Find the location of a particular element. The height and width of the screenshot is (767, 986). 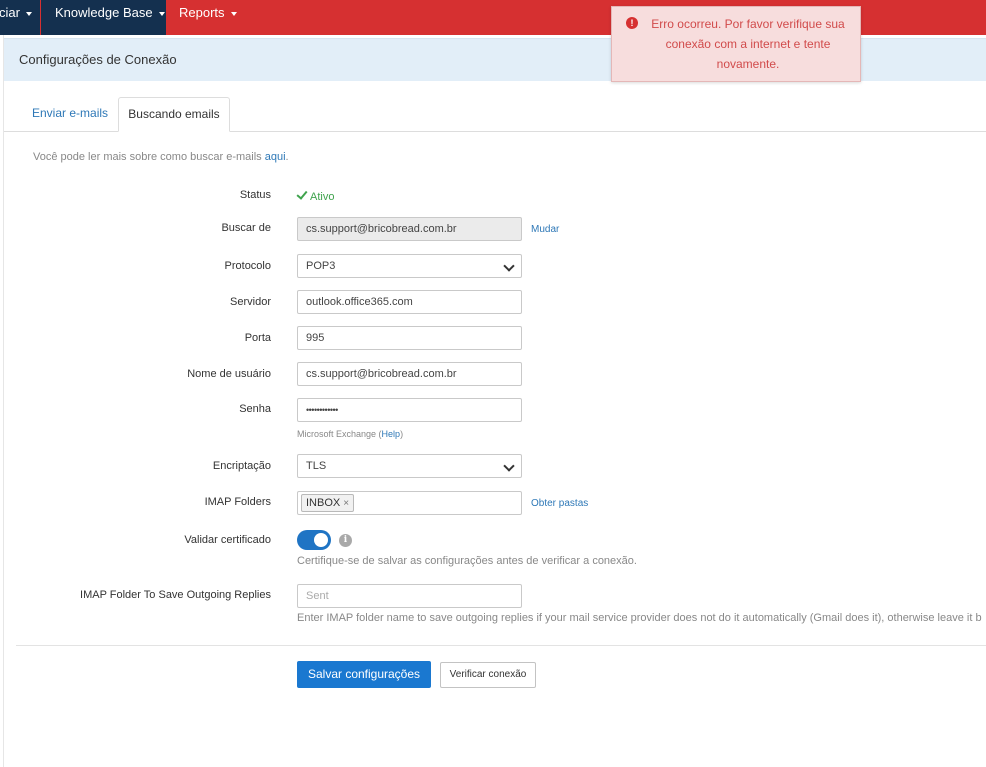

nav-item-iniciar: ciar is located at coordinates (20, 17).